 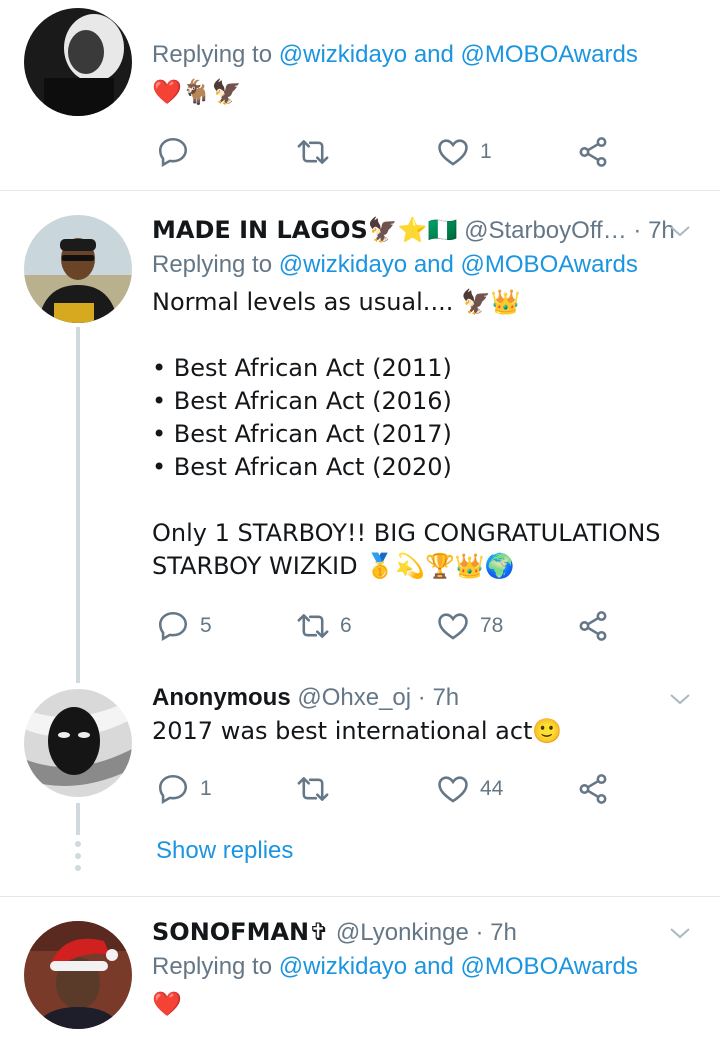 I want to click on tweet-header: MADE IN LAGOS🦅⭐🇳🇬 @StarboyOff… · 7h, so click(x=421, y=230).